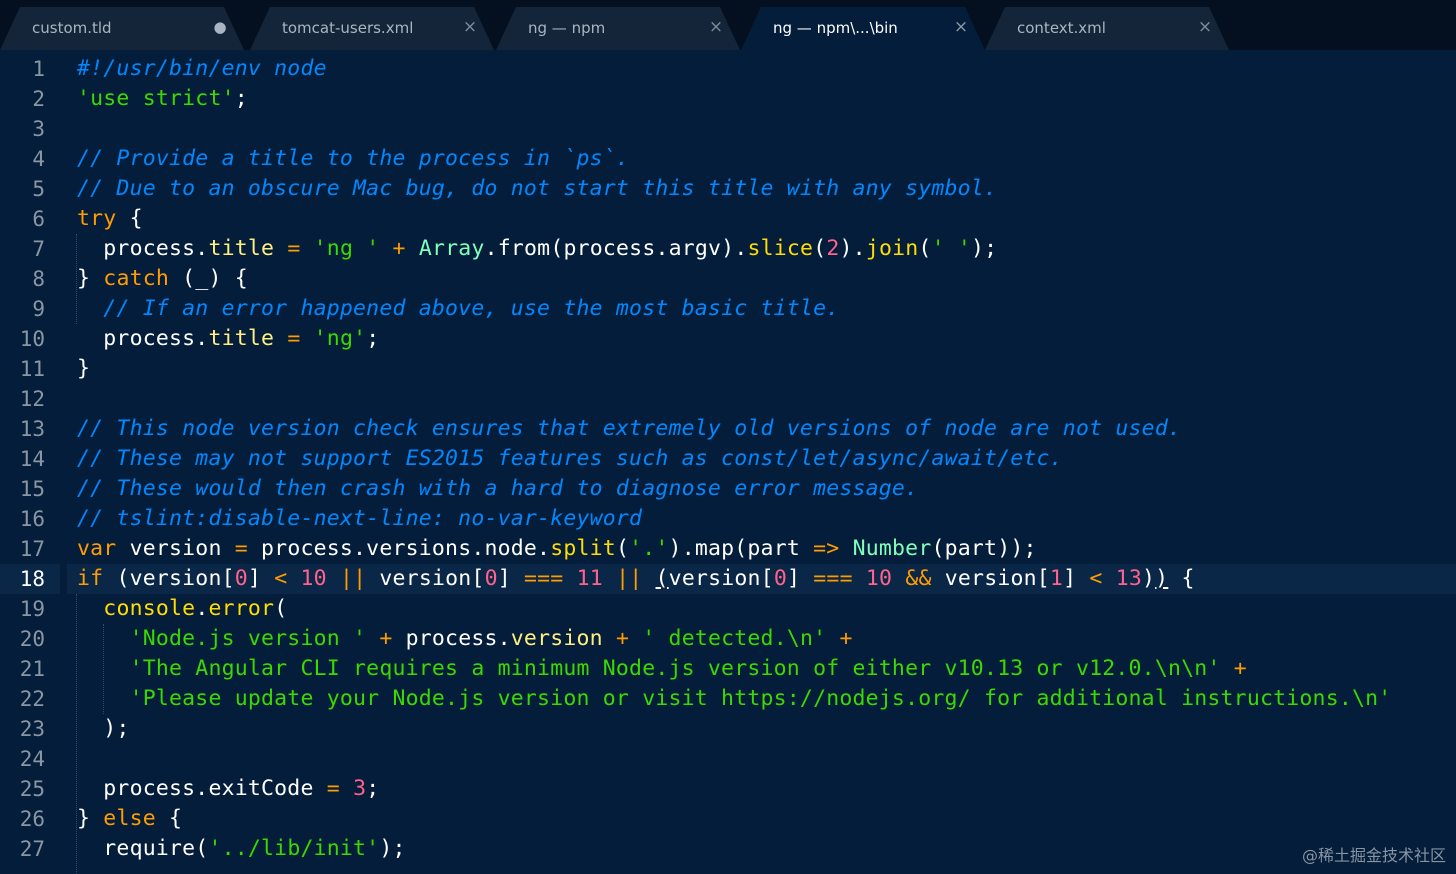  What do you see at coordinates (202, 608) in the screenshot?
I see `code-token: .` at bounding box center [202, 608].